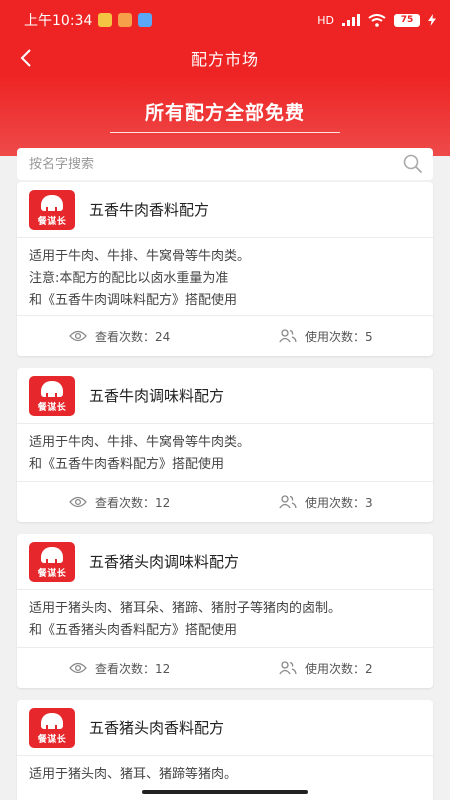 This screenshot has width=450, height=800. I want to click on card-footer: 查看次数：24 使用次数：5, so click(225, 336).